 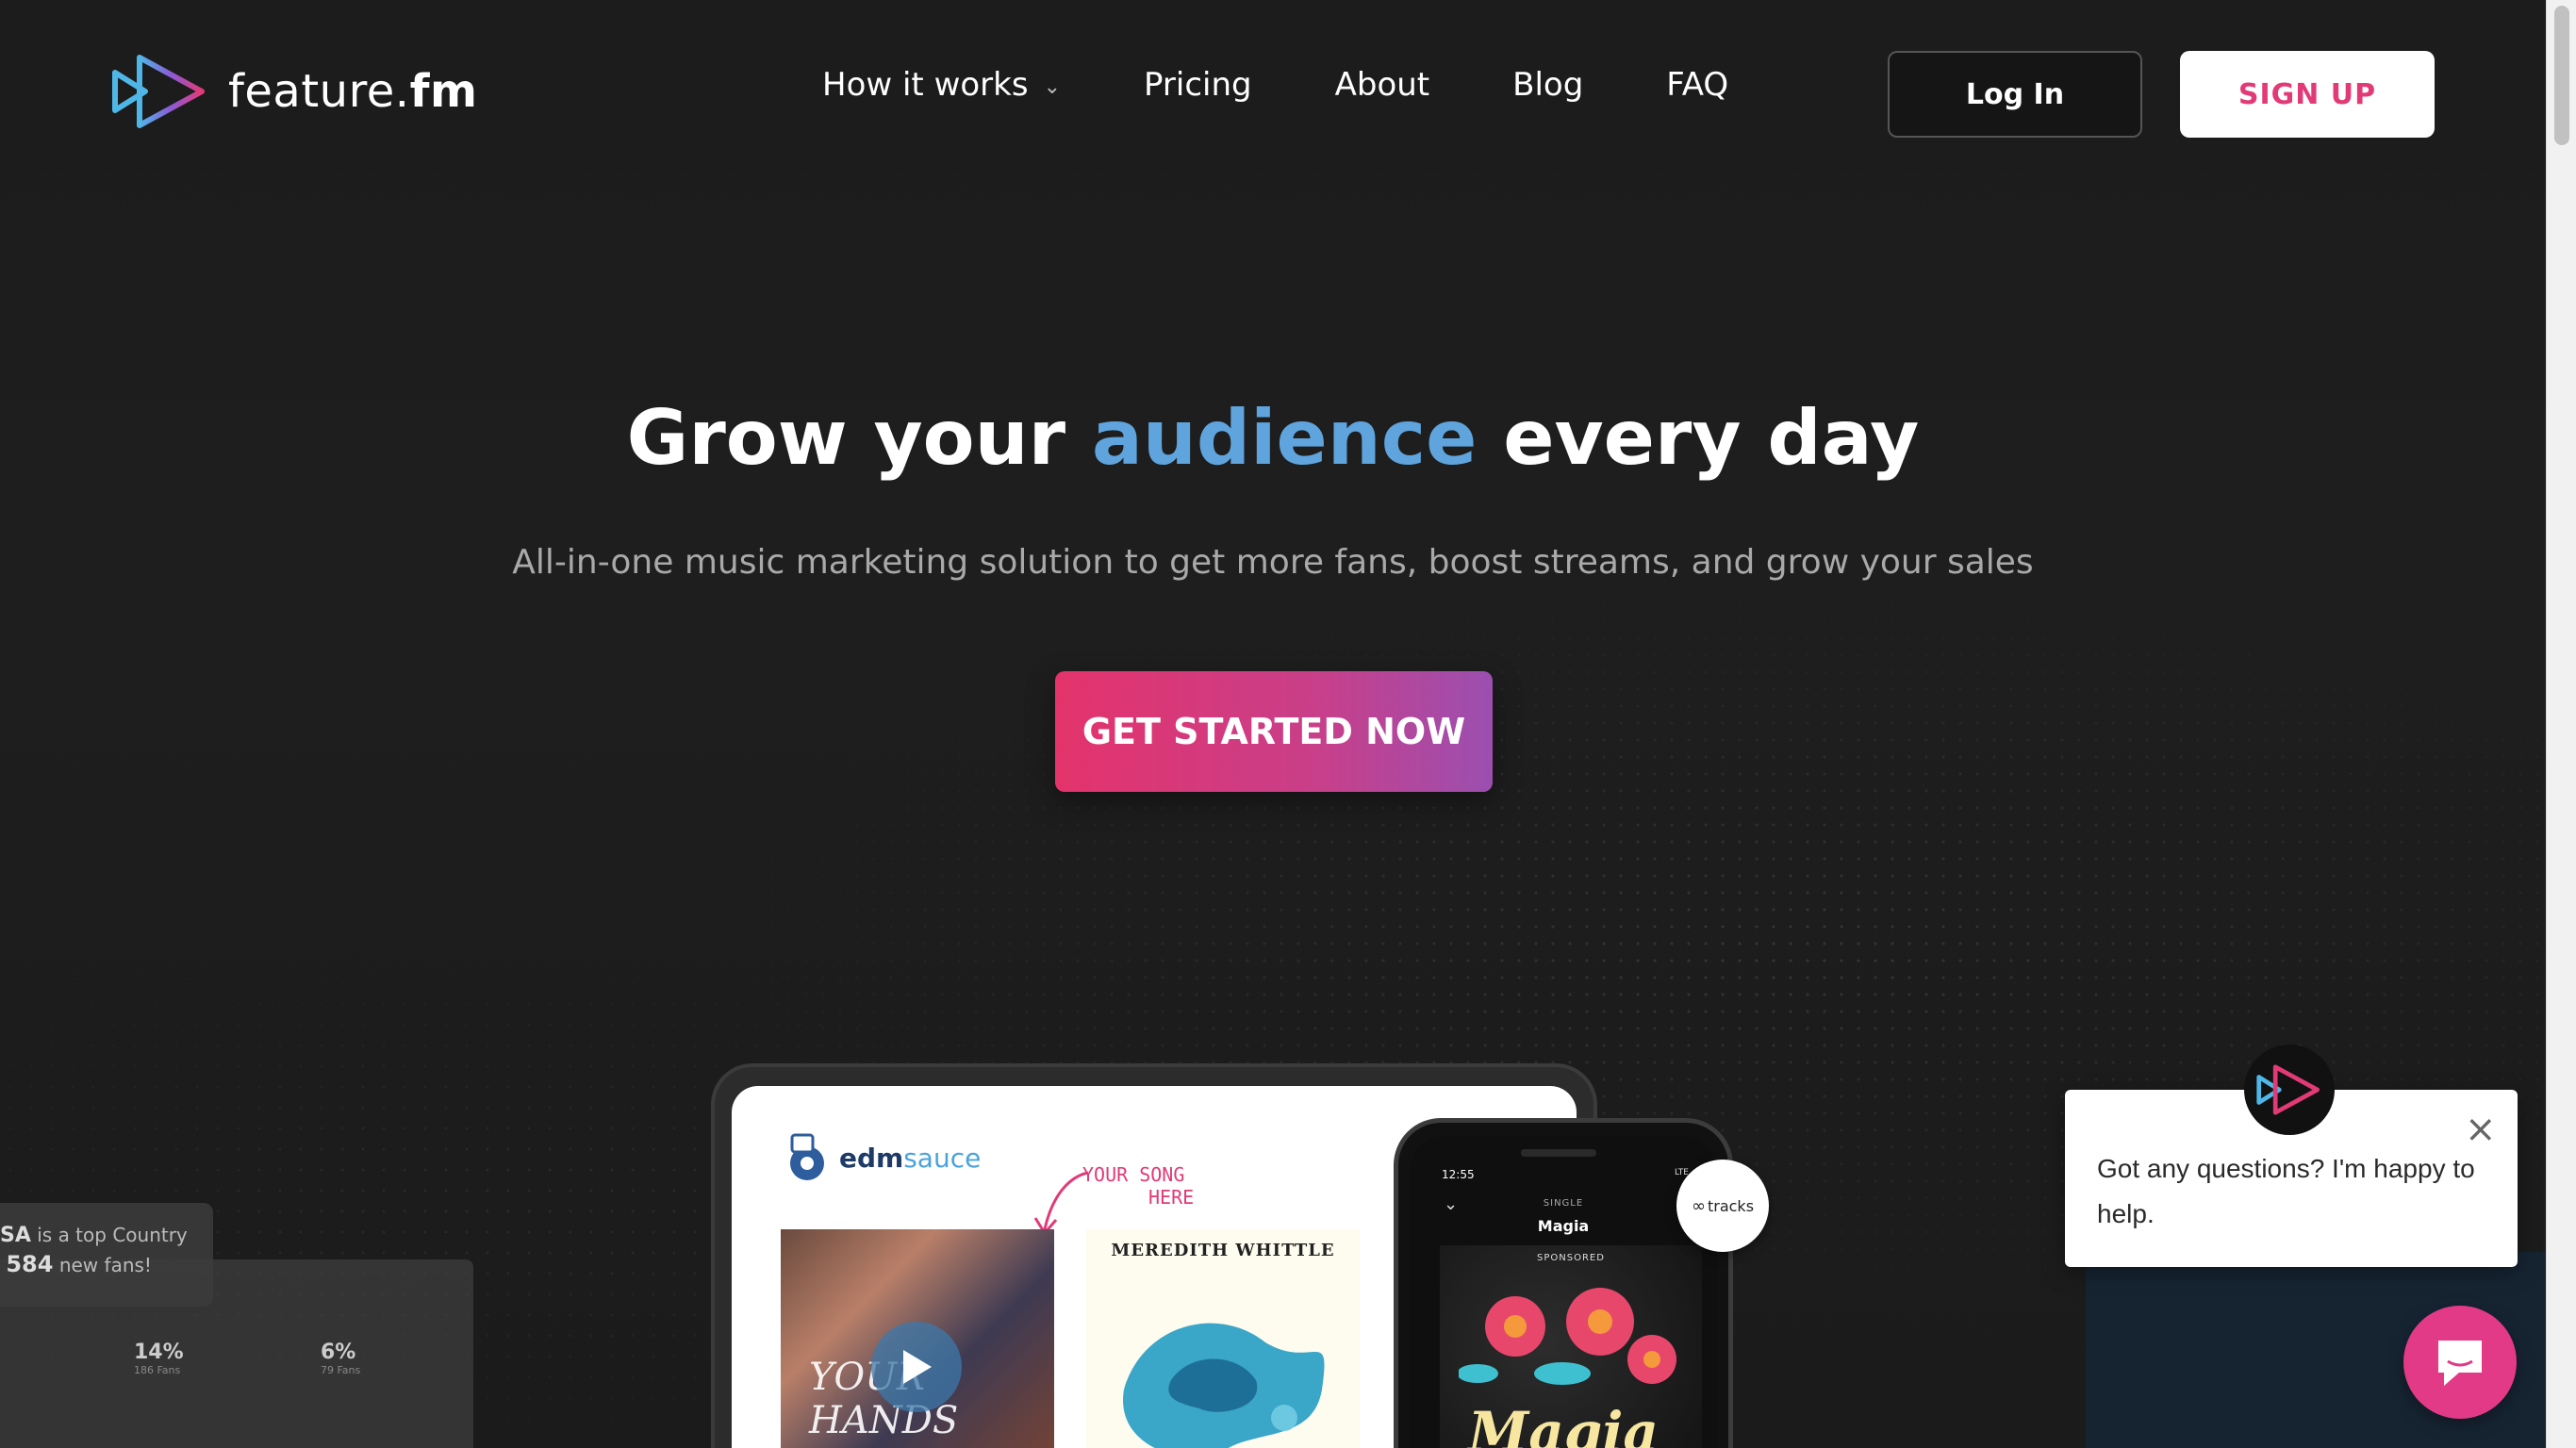 I want to click on play-button, so click(x=916, y=1367).